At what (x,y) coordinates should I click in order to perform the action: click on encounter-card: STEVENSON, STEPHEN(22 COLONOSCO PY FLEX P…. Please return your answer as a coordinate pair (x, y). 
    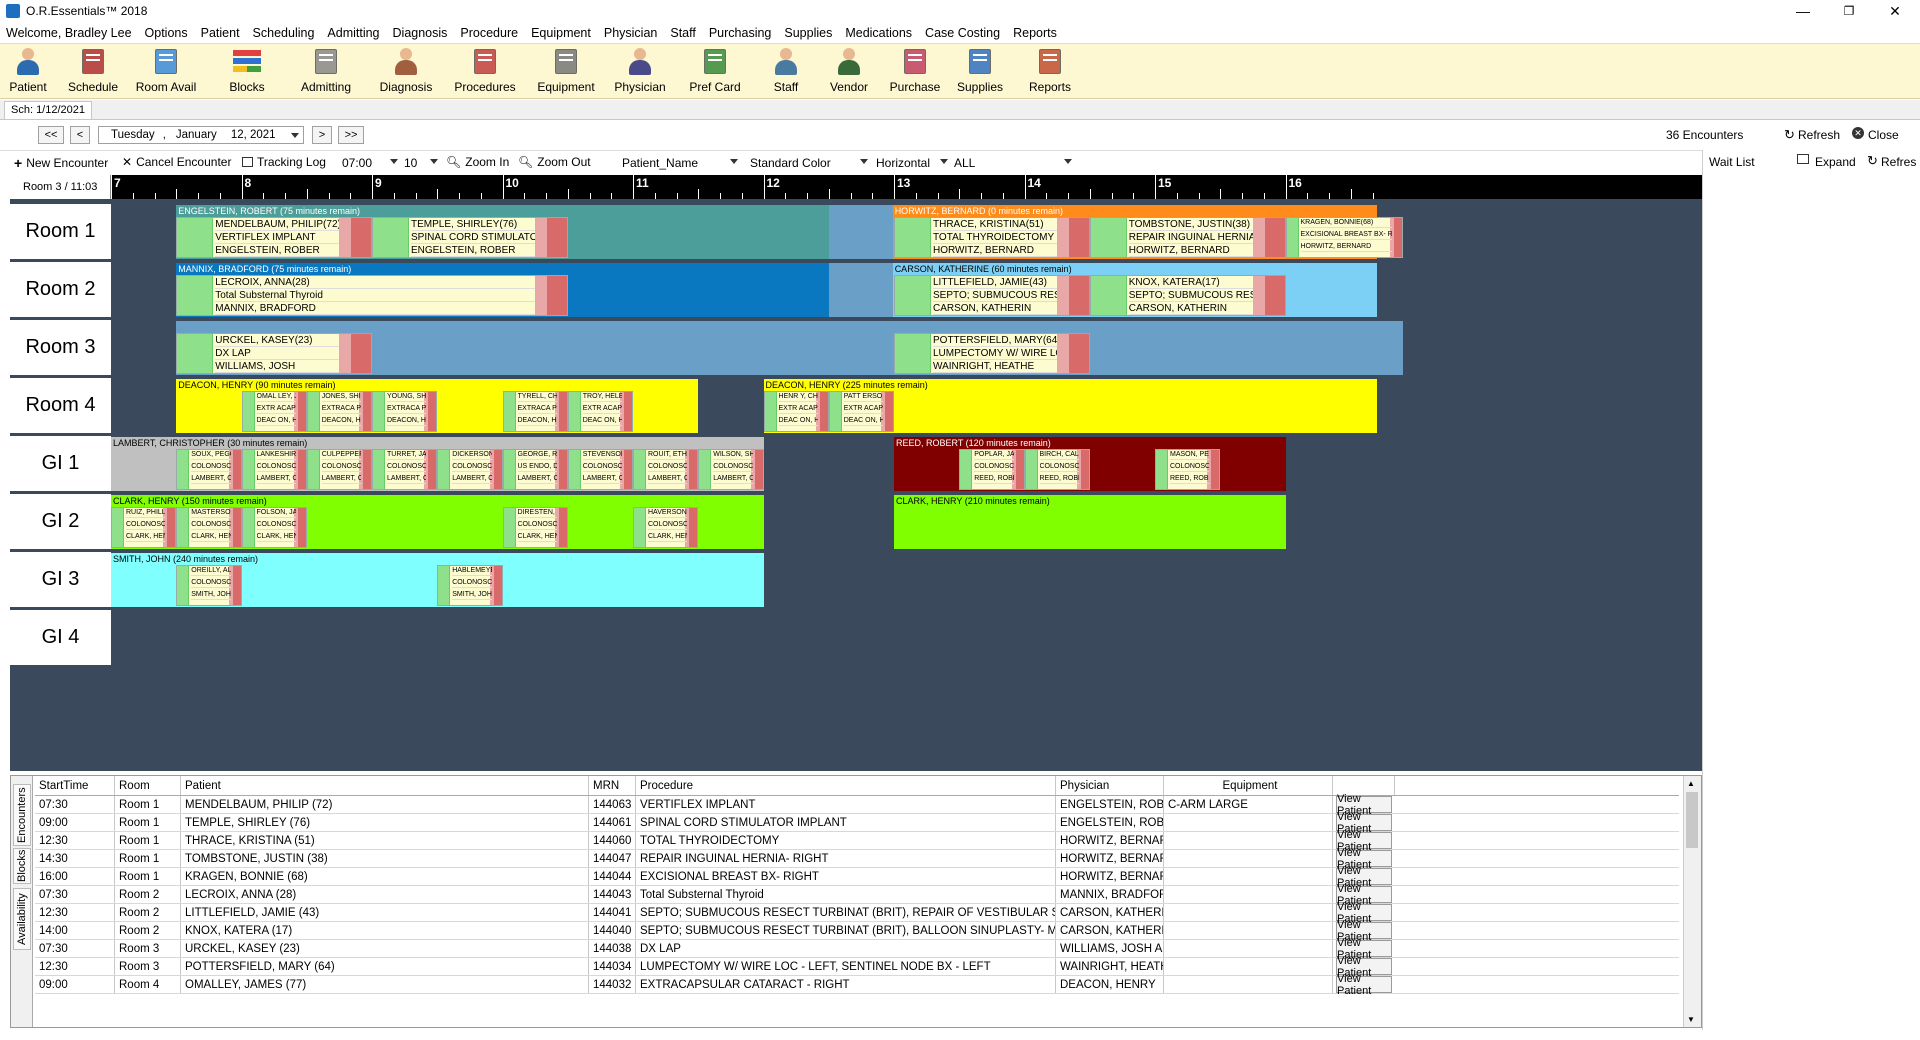
    Looking at the image, I should click on (600, 469).